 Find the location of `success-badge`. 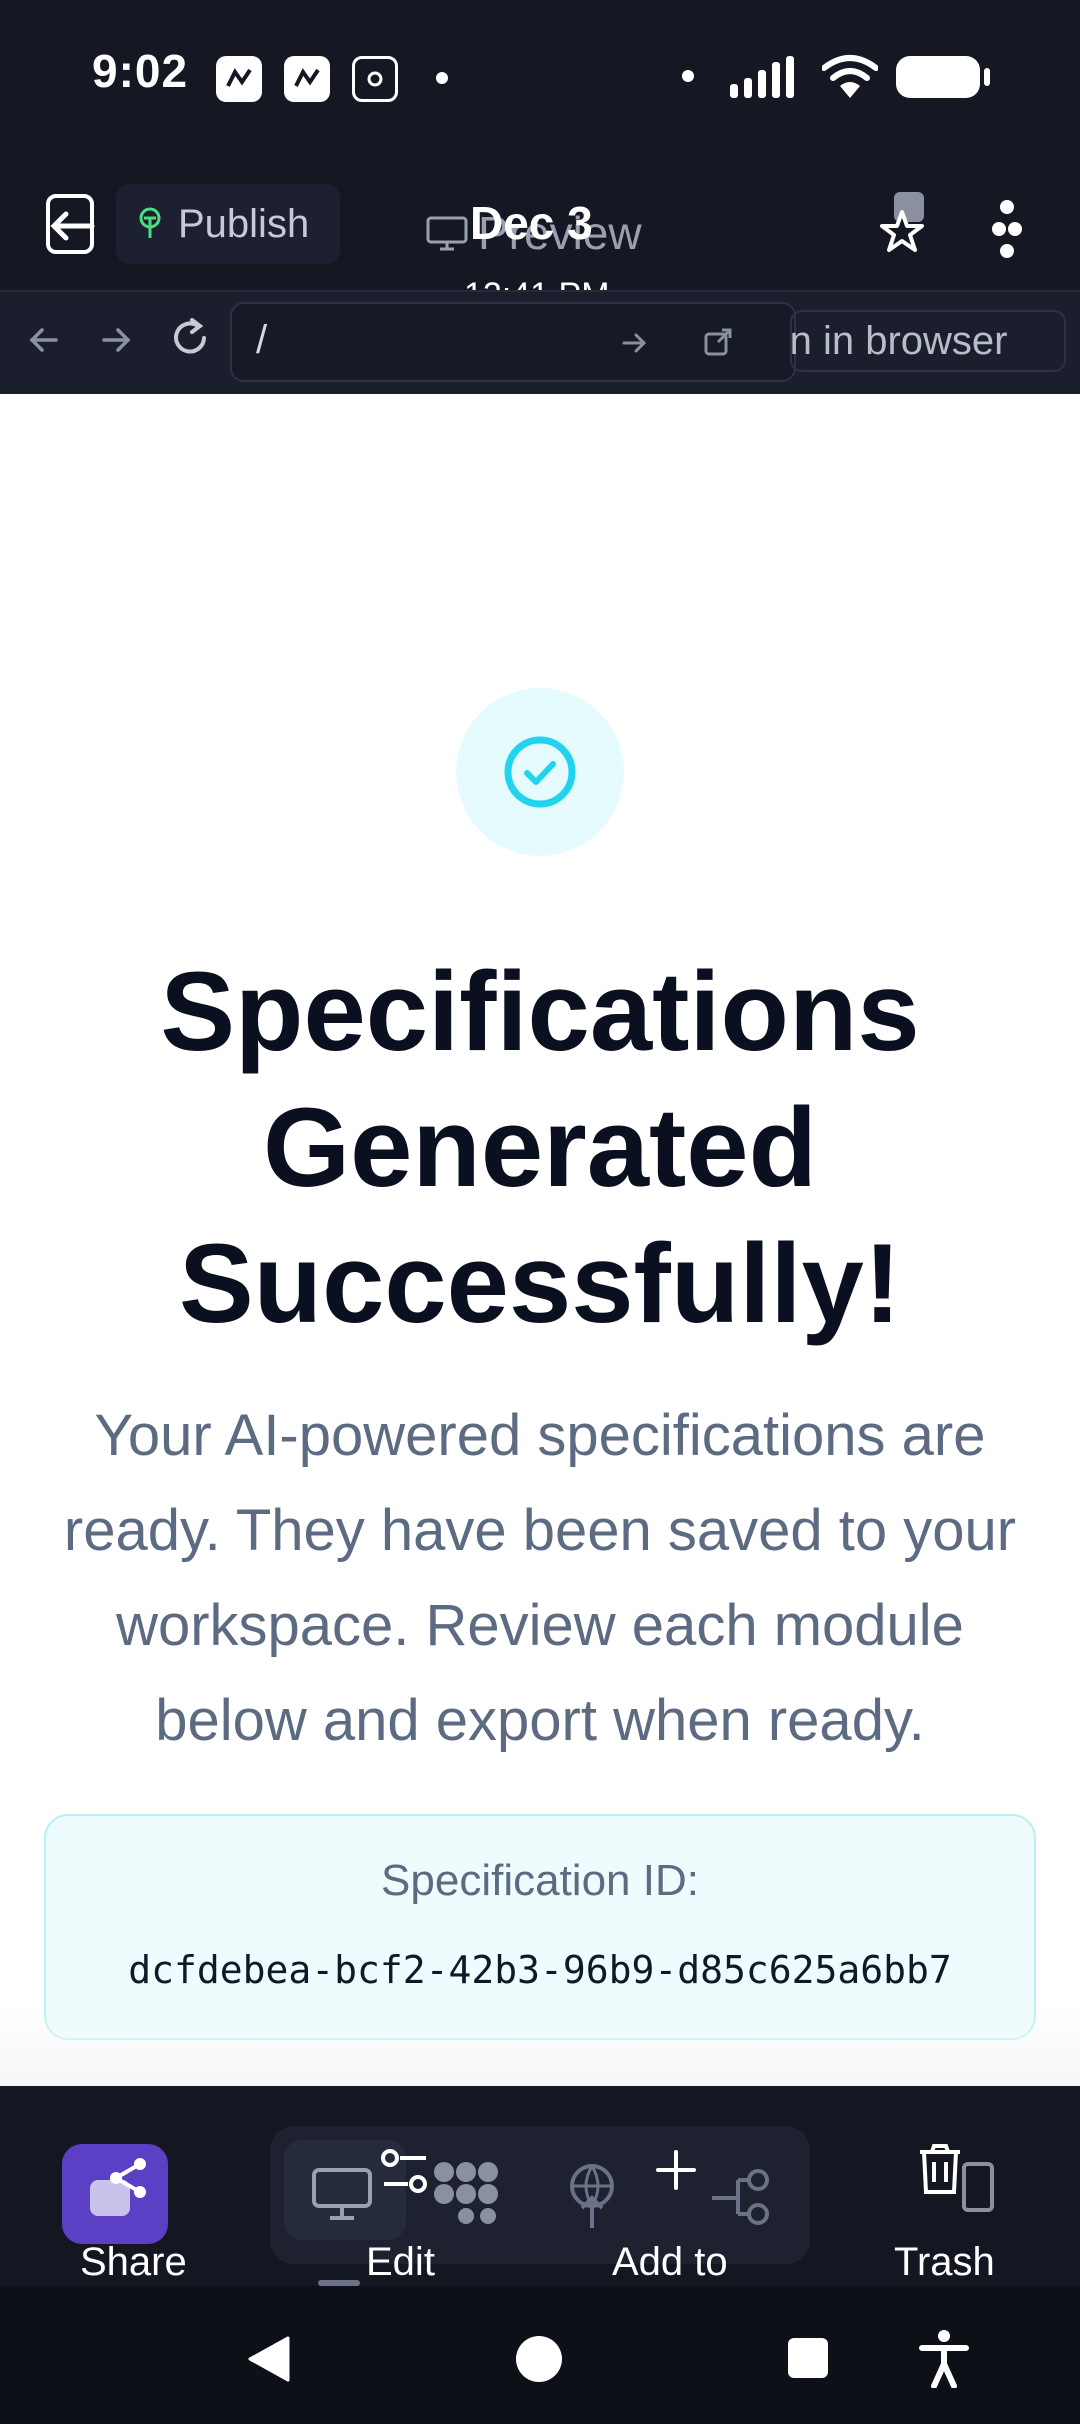

success-badge is located at coordinates (540, 772).